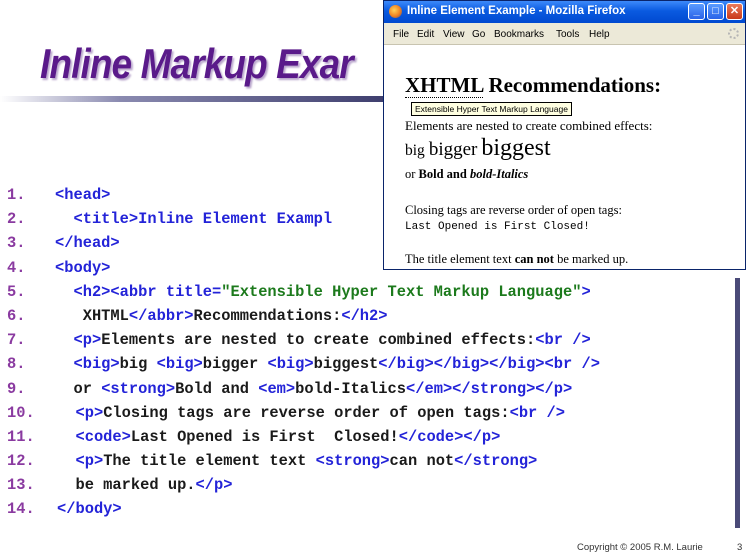  Describe the element at coordinates (425, 34) in the screenshot. I see `menu-edit: Edit` at that location.